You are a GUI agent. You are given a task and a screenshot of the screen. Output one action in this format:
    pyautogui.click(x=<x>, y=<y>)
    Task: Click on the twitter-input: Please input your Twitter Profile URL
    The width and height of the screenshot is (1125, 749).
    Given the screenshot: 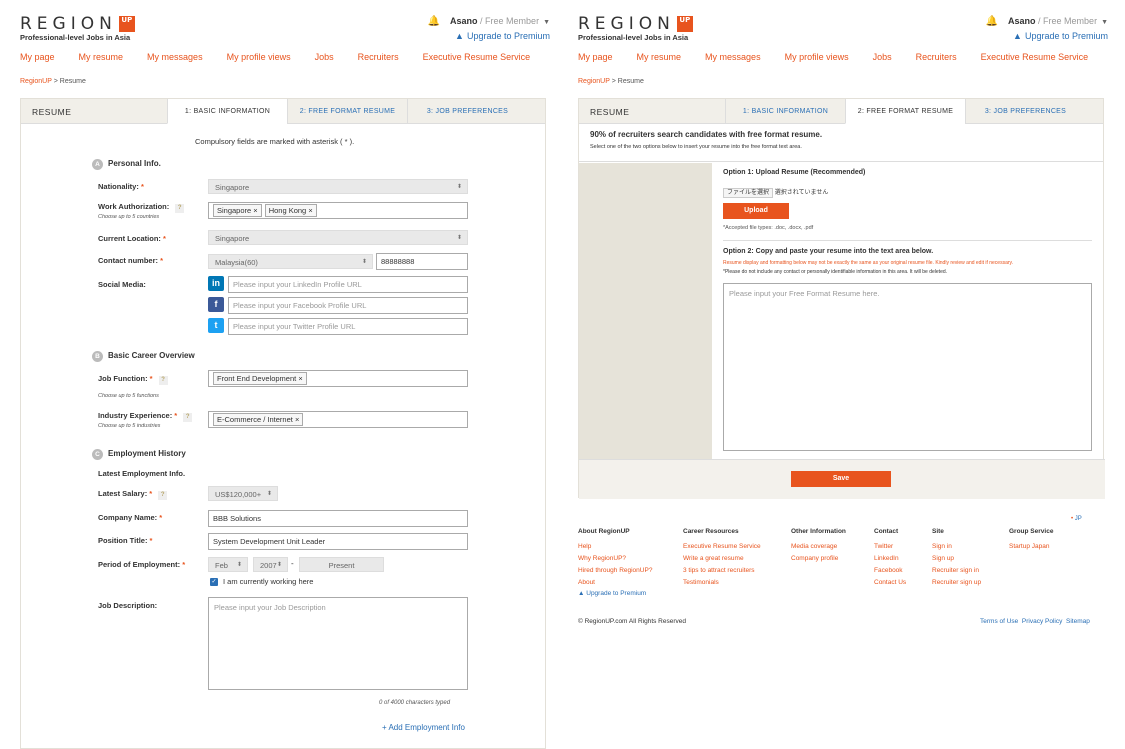 What is the action you would take?
    pyautogui.click(x=348, y=326)
    